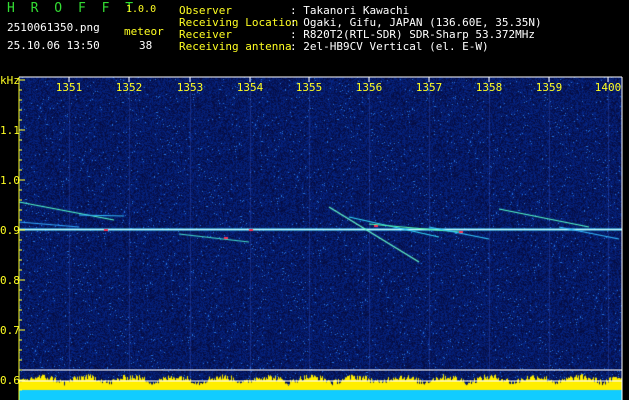  Describe the element at coordinates (129, 87) in the screenshot. I see `x-tick-label: 1352` at that location.